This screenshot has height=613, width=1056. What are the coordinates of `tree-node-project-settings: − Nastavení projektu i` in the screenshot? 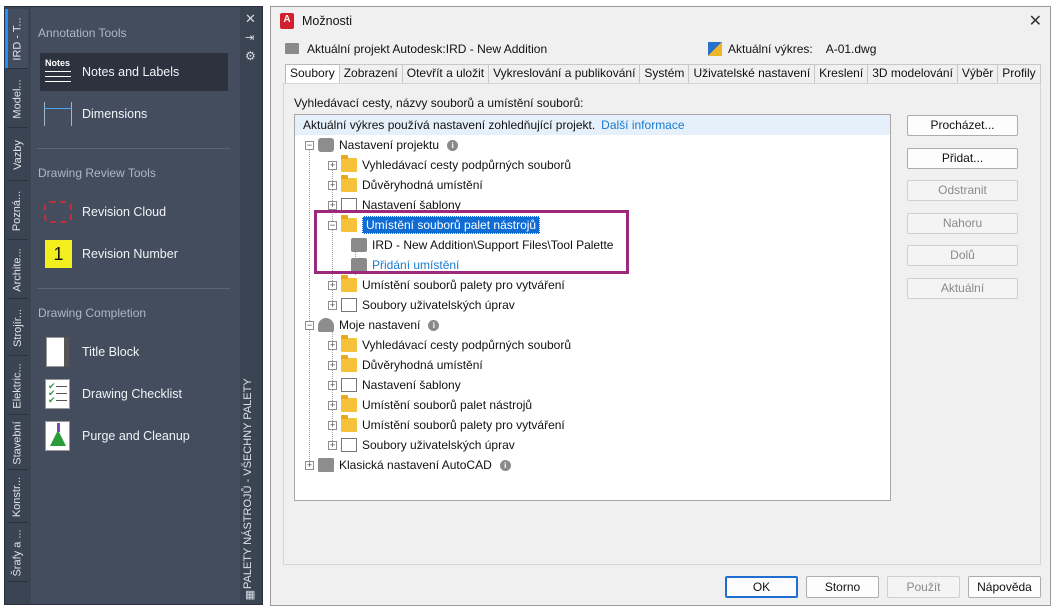 It's located at (382, 145).